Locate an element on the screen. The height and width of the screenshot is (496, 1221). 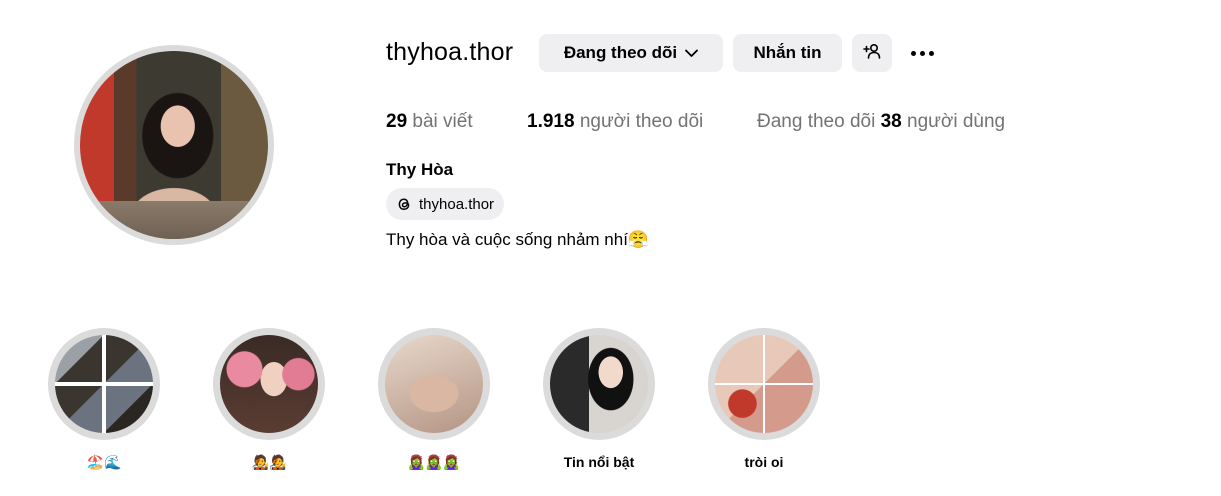
highlight-item: Tin nổi bật is located at coordinates (599, 399).